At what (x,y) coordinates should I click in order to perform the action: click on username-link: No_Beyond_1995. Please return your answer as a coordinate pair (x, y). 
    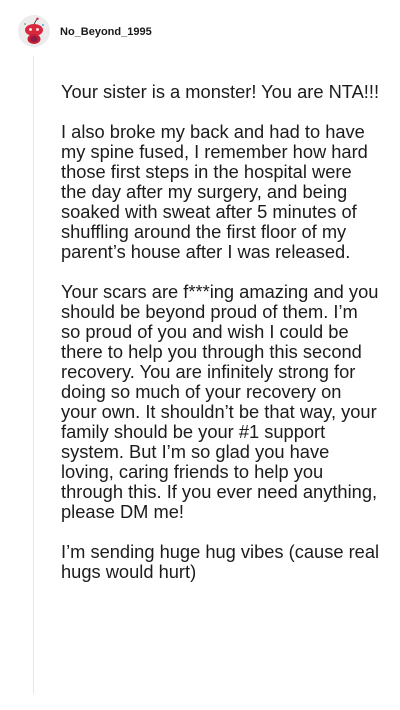
    Looking at the image, I should click on (106, 32).